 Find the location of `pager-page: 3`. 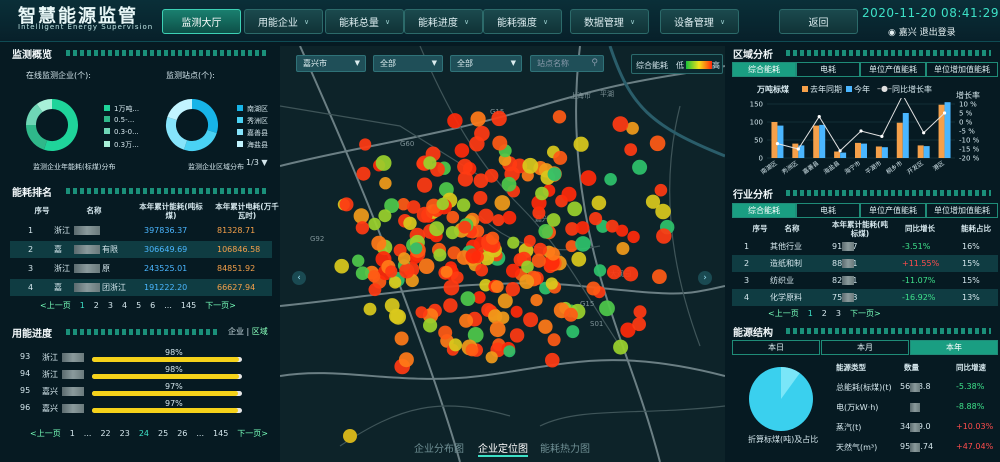

pager-page: 3 is located at coordinates (110, 305).